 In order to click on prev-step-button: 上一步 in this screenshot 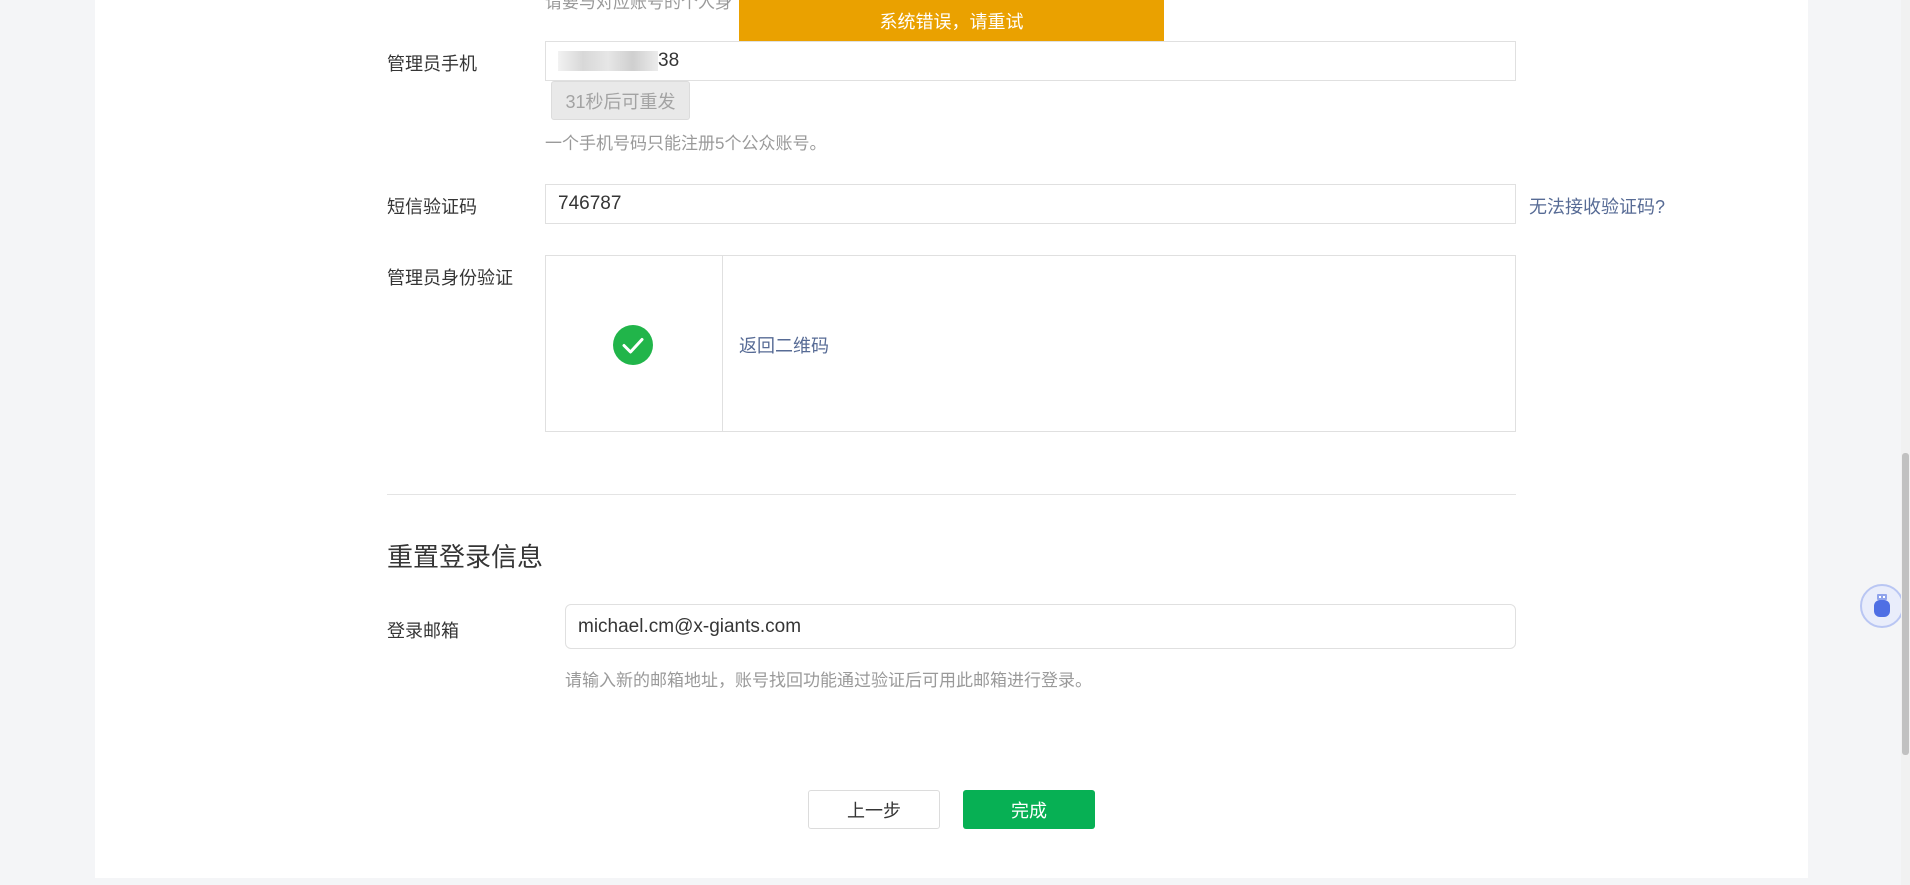, I will do `click(874, 809)`.